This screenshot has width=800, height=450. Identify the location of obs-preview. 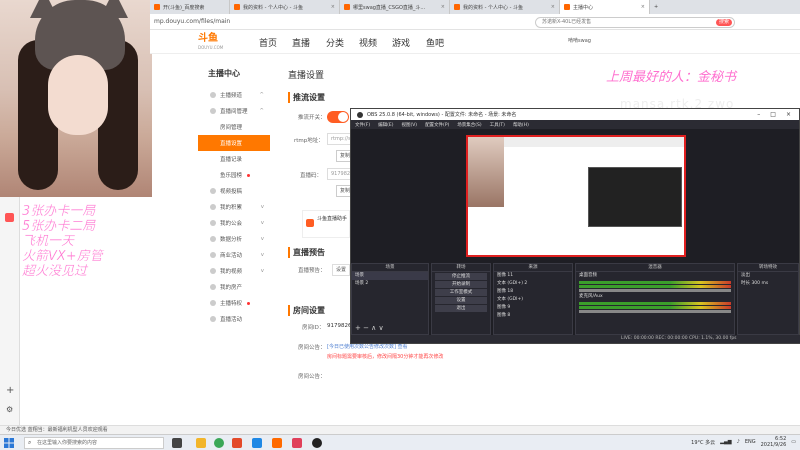
(576, 196).